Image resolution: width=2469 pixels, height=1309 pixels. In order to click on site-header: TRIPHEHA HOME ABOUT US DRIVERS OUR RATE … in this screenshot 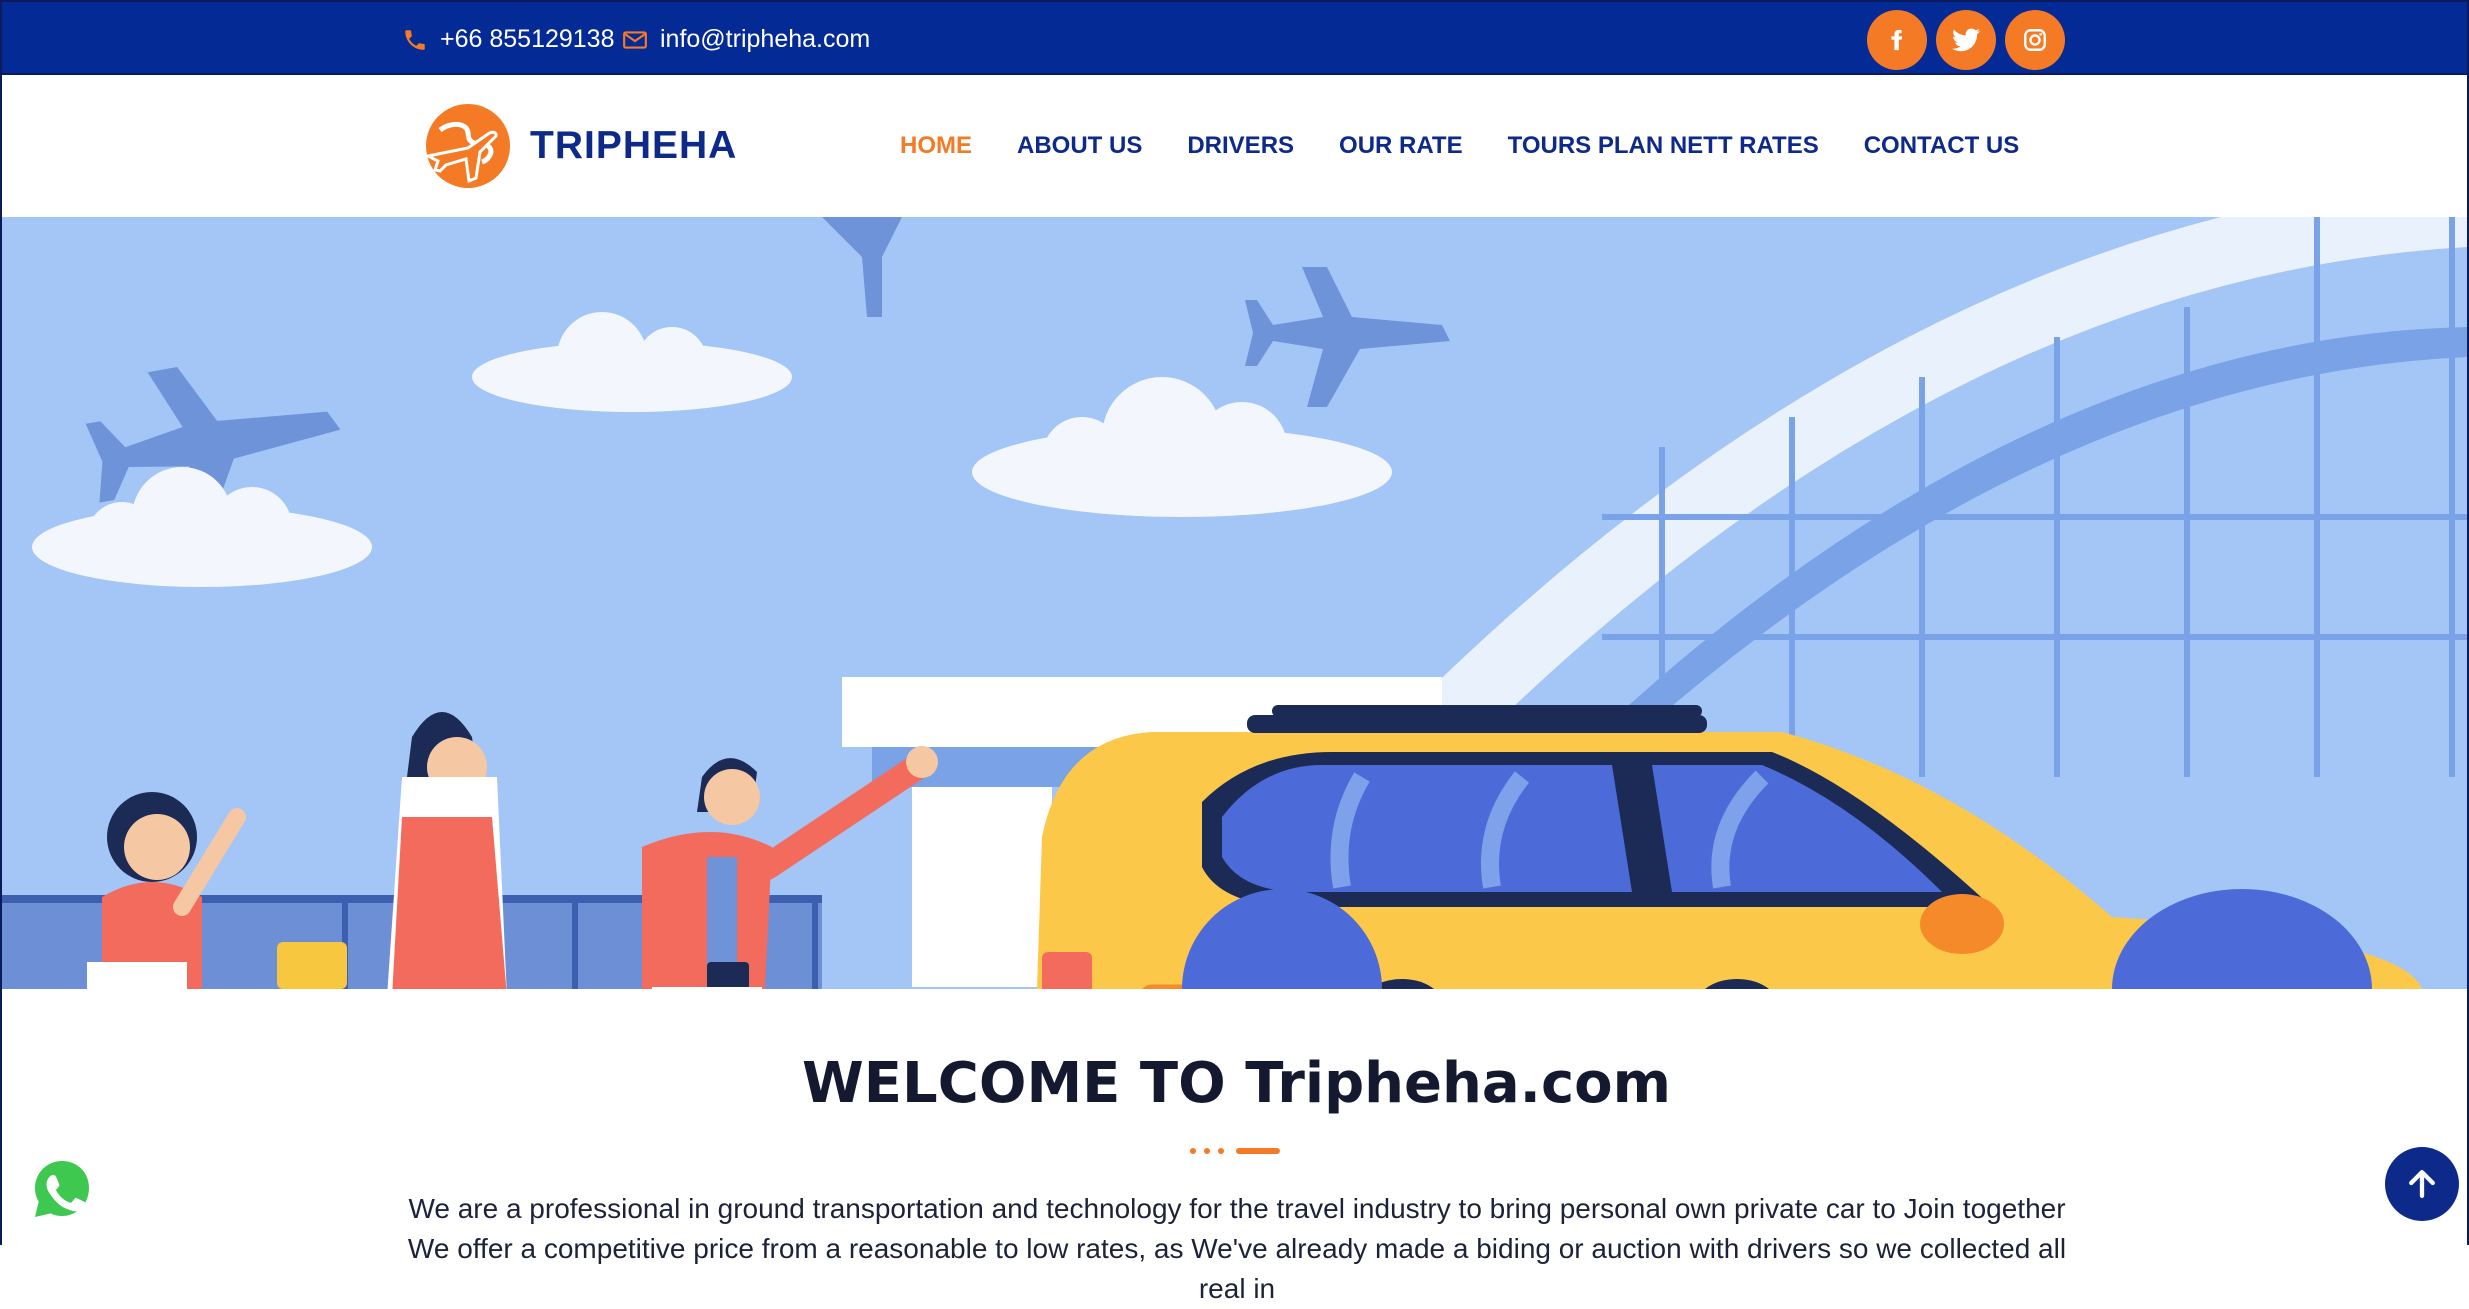, I will do `click(1234, 146)`.